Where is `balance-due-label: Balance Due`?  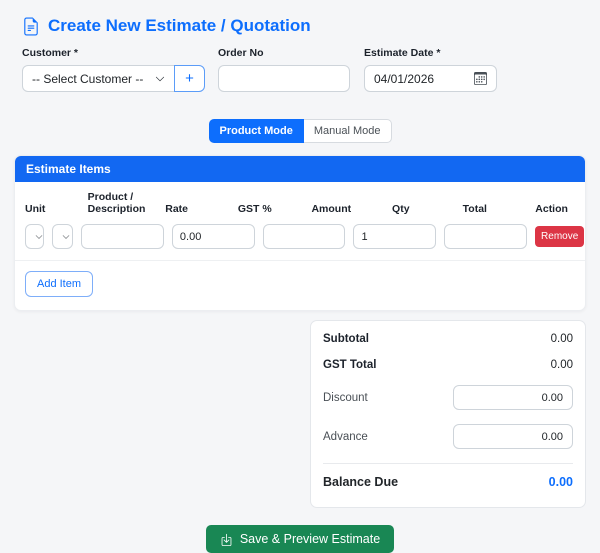
balance-due-label: Balance Due is located at coordinates (361, 482).